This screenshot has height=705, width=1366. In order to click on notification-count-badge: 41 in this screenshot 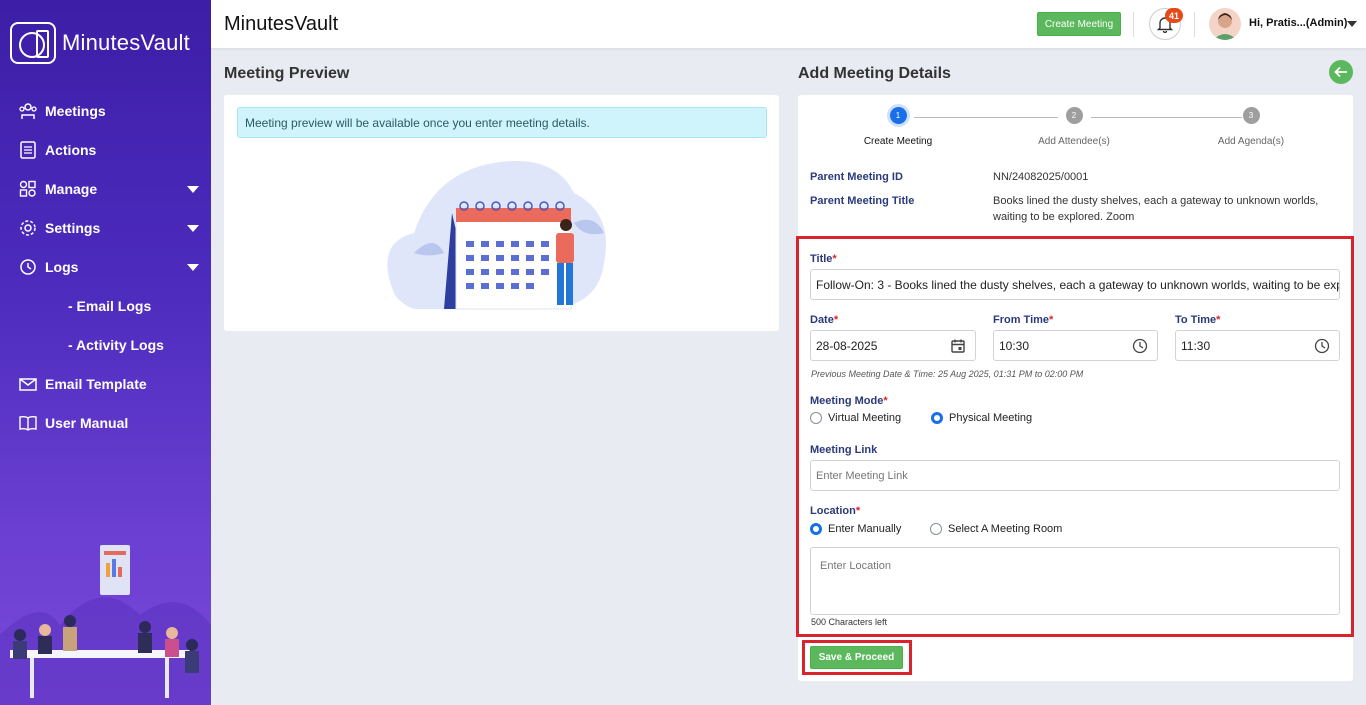, I will do `click(1174, 15)`.